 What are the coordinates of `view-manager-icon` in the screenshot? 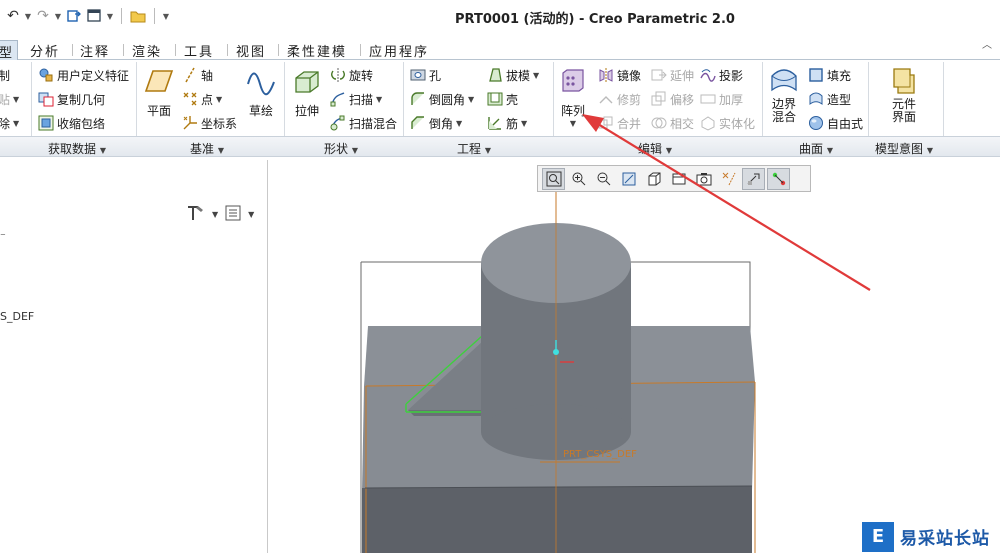 It's located at (703, 179).